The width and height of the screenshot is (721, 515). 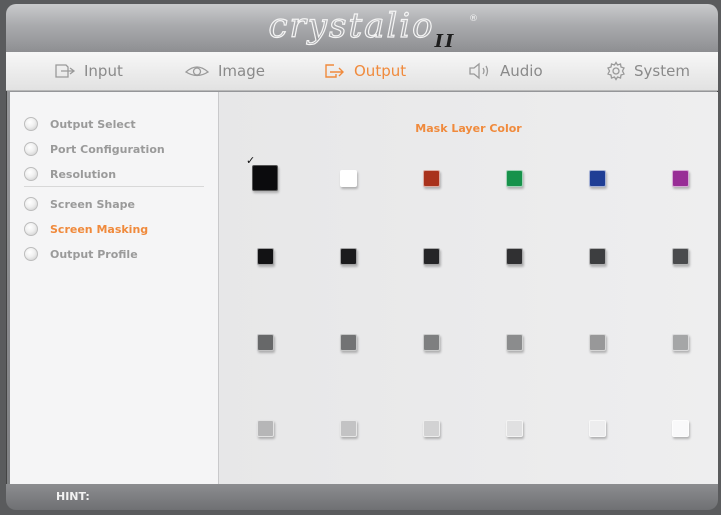 I want to click on sidebar-item-output-select: Output Select, so click(x=80, y=124).